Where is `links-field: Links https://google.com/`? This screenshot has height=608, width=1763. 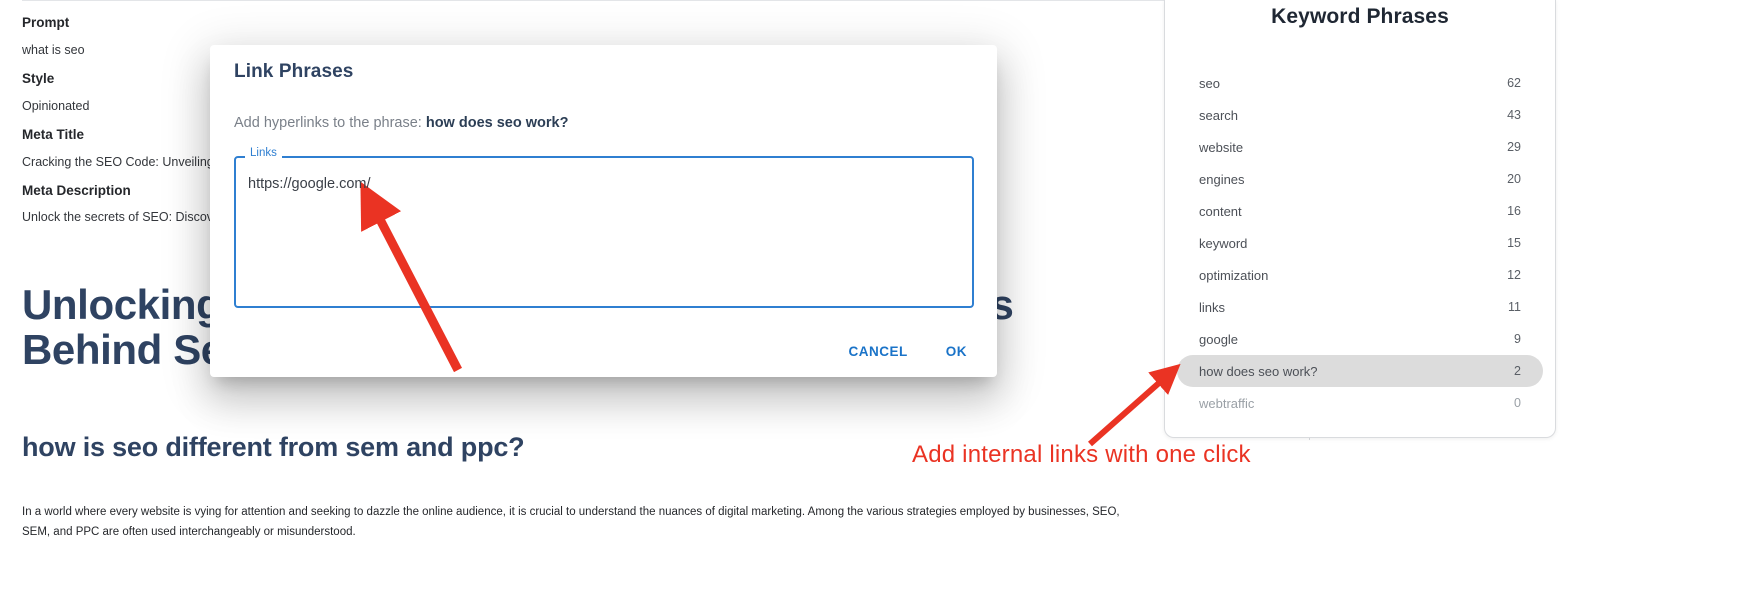
links-field: Links https://google.com/ is located at coordinates (604, 227).